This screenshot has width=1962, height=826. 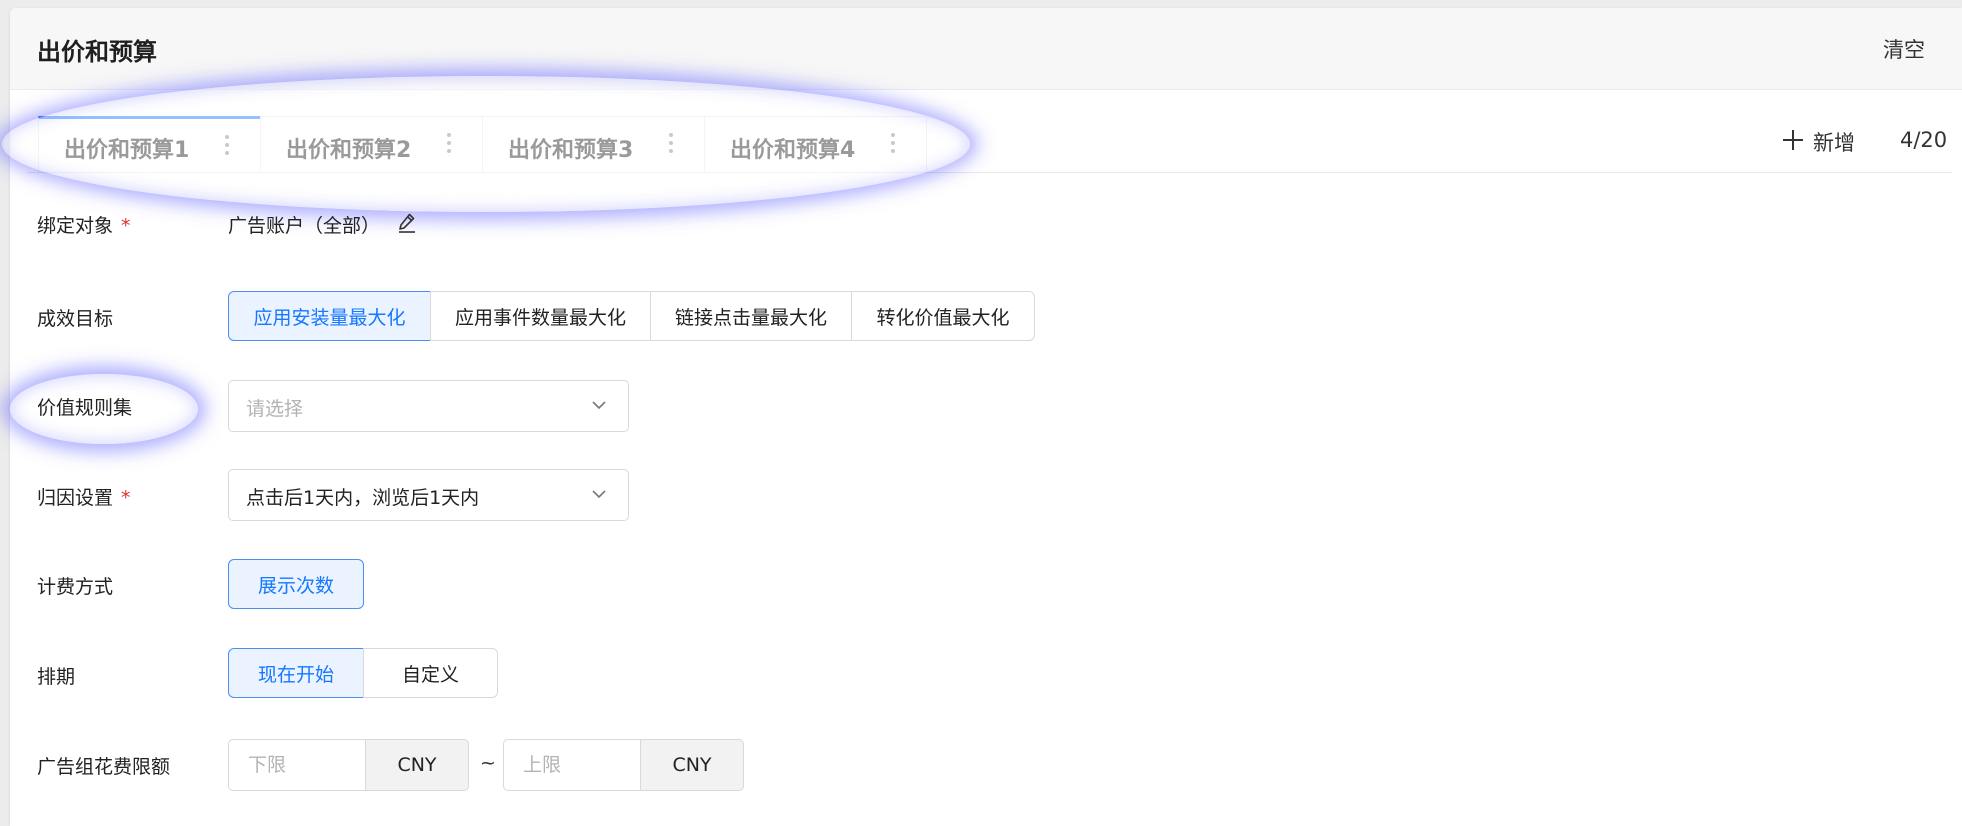 I want to click on attribution-label: 归因设置 *, so click(x=84, y=498).